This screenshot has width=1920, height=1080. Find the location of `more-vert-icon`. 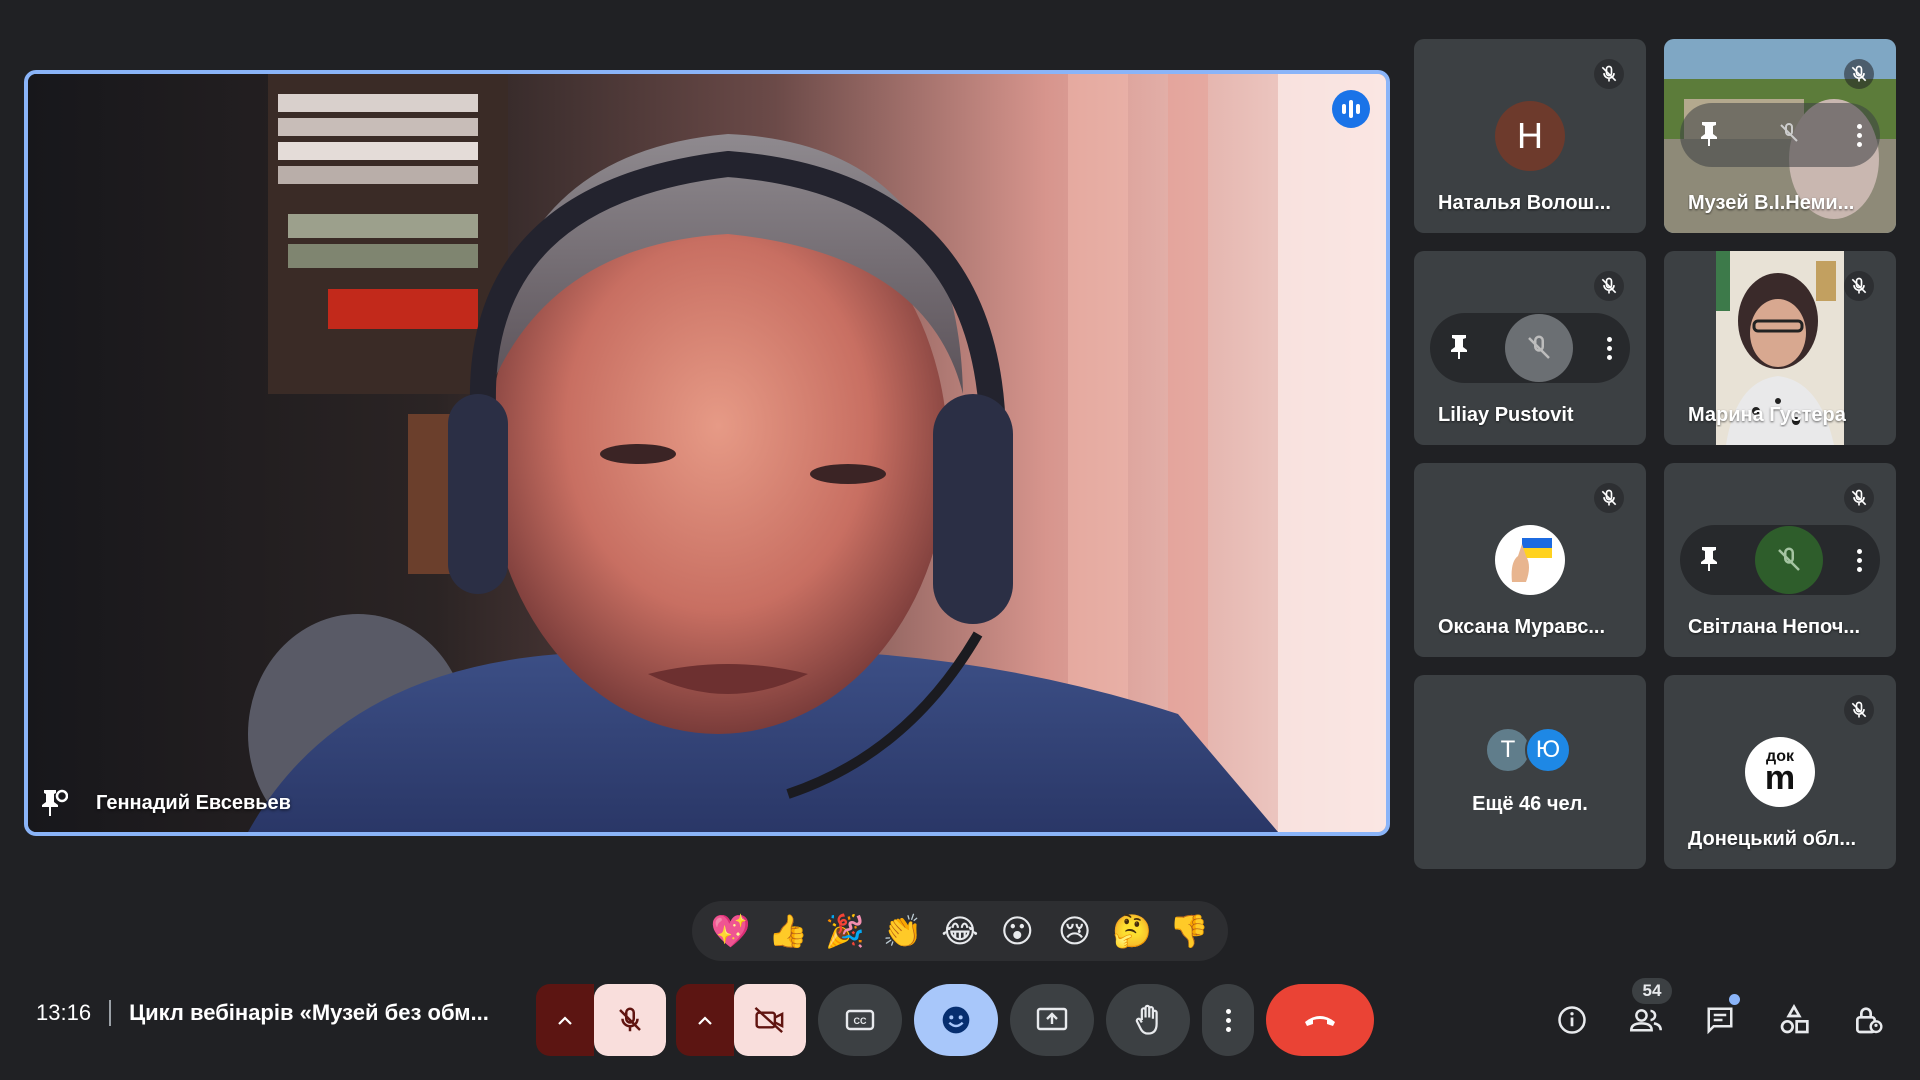

more-vert-icon is located at coordinates (1228, 1020).